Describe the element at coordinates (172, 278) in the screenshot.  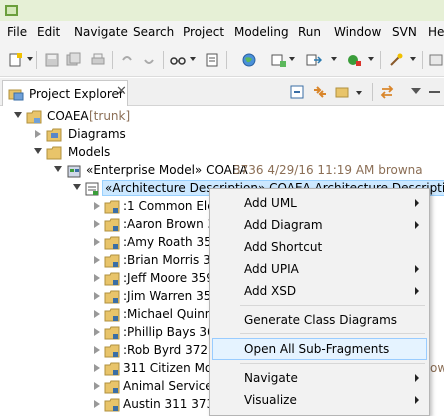
I see `tree-label: :Jeff Moore 3591` at that location.